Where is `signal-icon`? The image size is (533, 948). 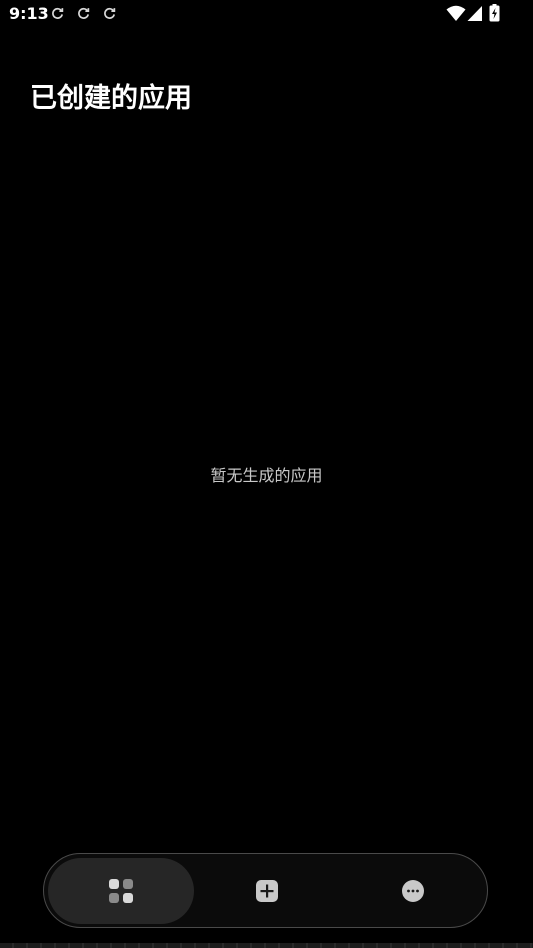 signal-icon is located at coordinates (474, 13).